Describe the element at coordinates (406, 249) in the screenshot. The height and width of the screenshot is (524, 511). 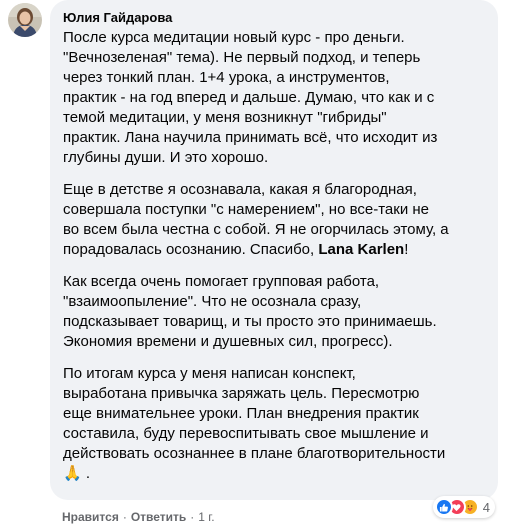
I see `comment-paragraph-2-end: !` at that location.